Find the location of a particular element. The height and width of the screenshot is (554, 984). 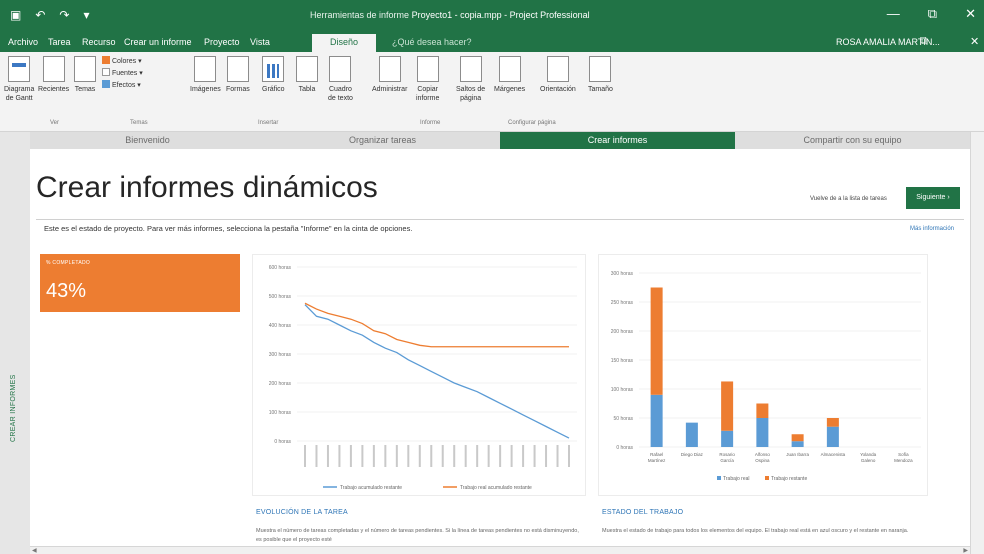

save-icon: ▣ is located at coordinates (15, 15).